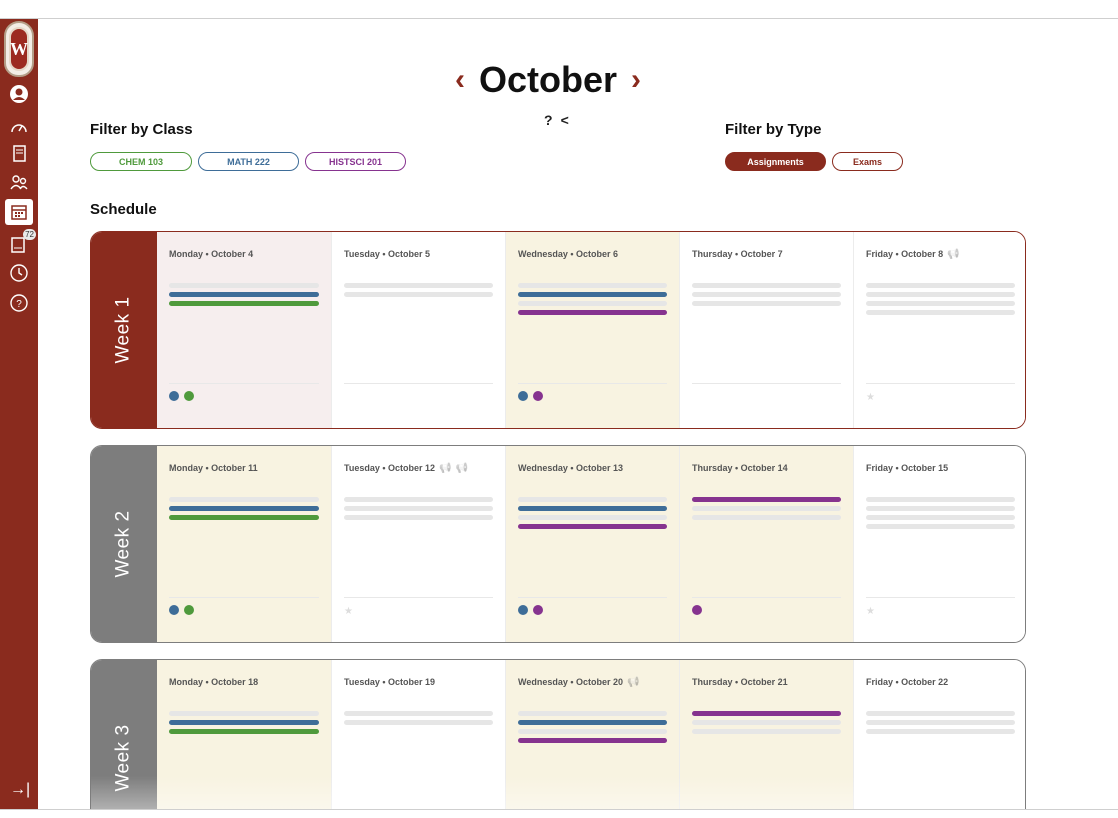 The width and height of the screenshot is (1118, 818). I want to click on day-cell: Wednesday • October 20 📢, so click(592, 734).